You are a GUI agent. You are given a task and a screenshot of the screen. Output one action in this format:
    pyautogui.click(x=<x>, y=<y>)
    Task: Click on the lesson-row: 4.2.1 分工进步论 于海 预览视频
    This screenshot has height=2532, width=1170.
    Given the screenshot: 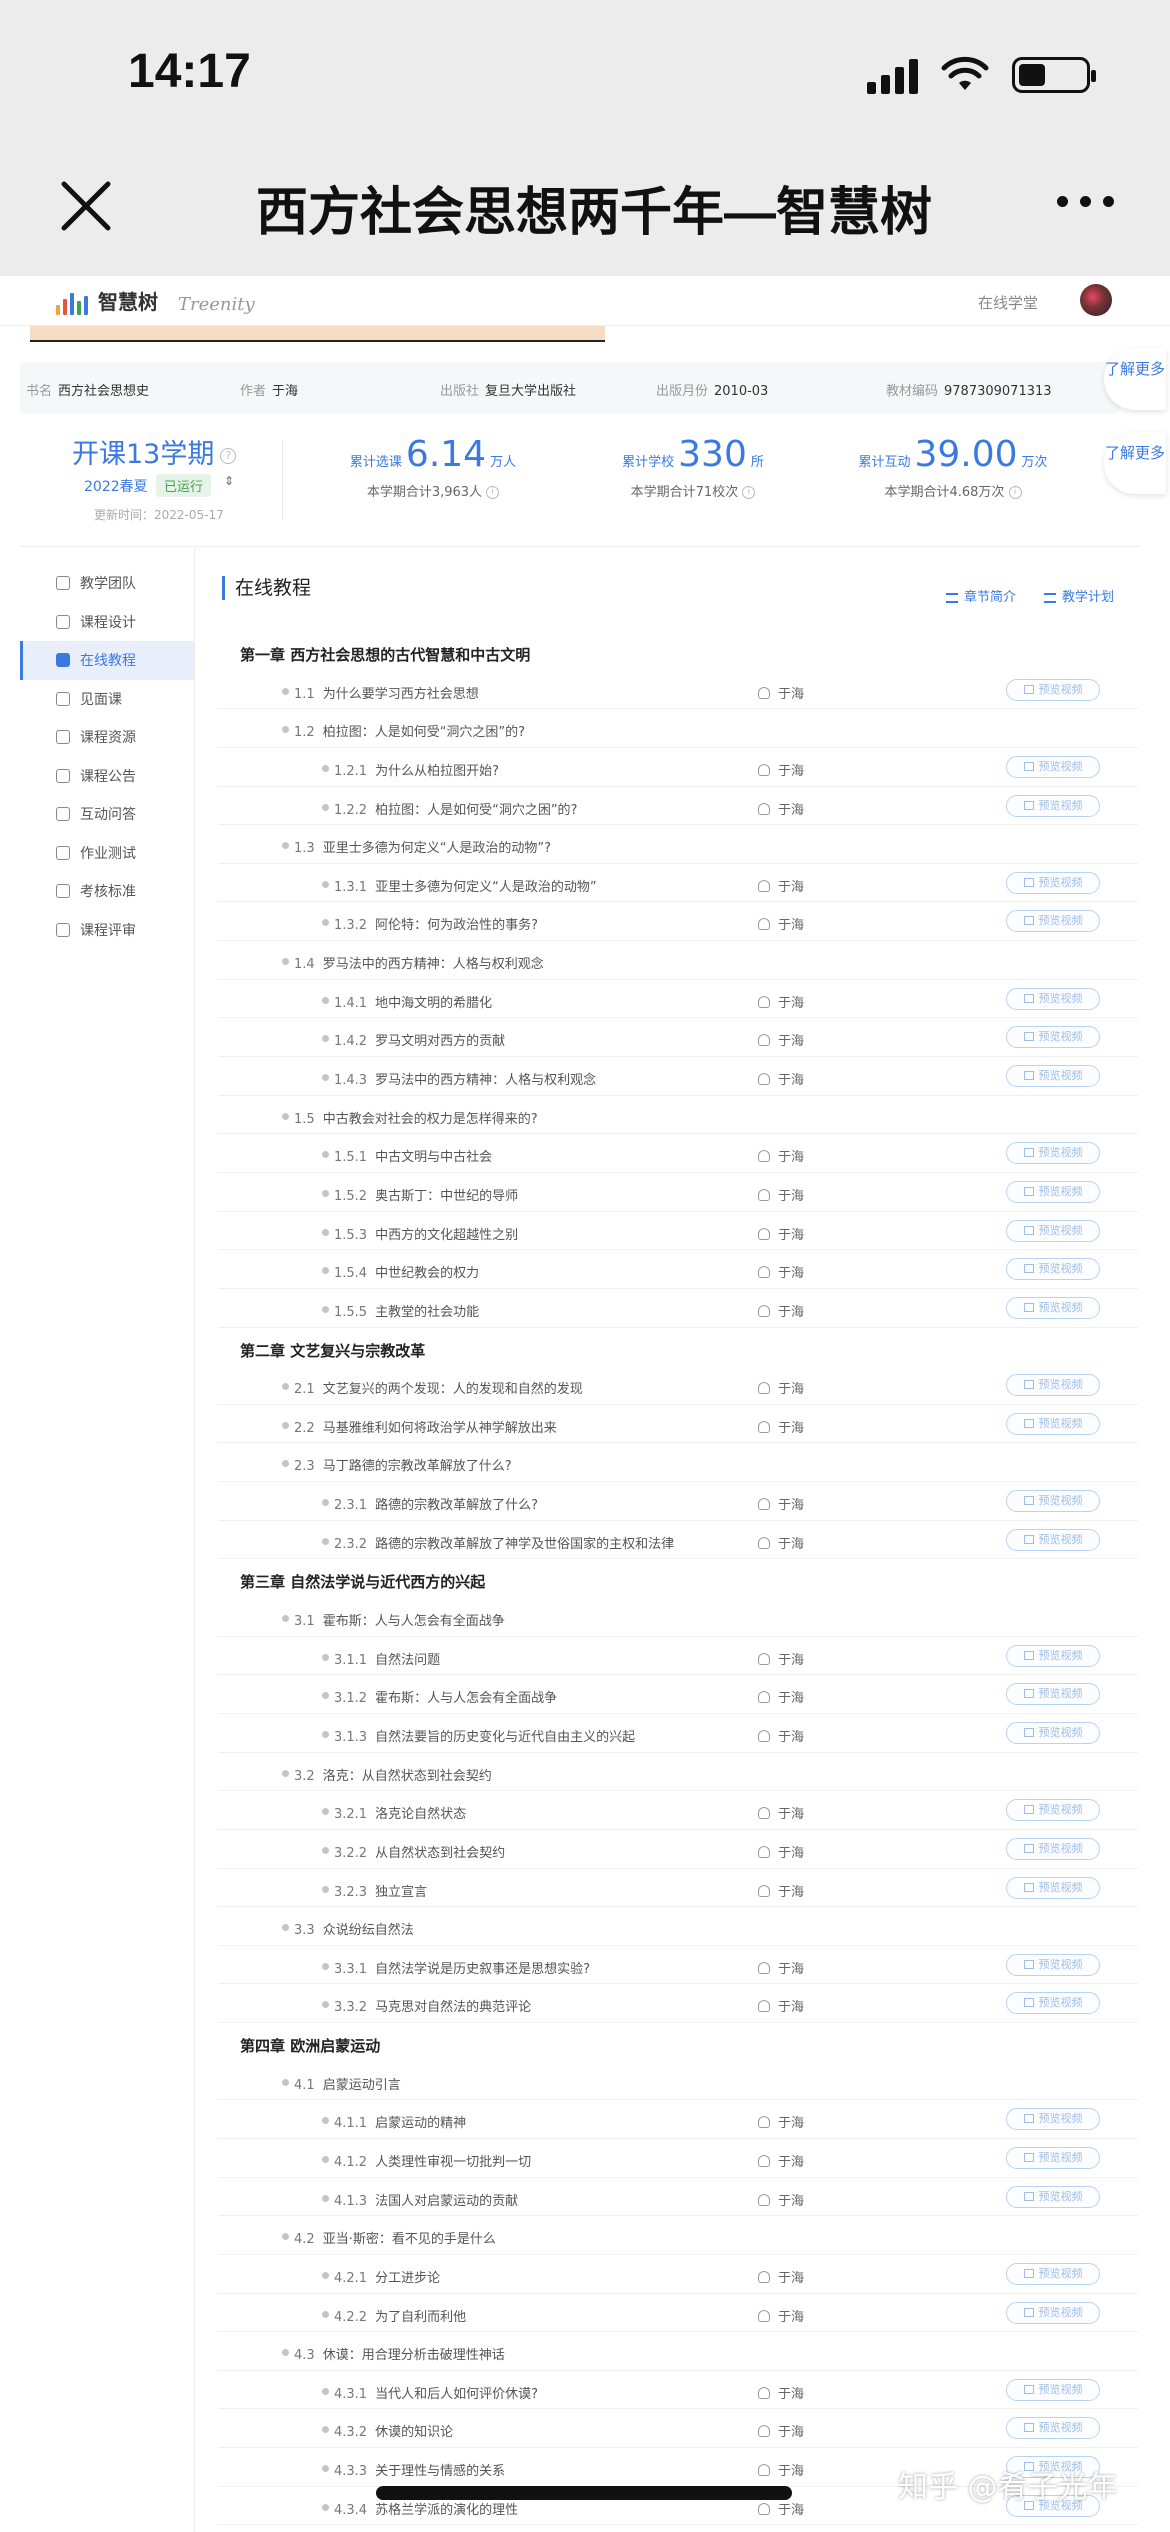 What is the action you would take?
    pyautogui.click(x=678, y=2274)
    